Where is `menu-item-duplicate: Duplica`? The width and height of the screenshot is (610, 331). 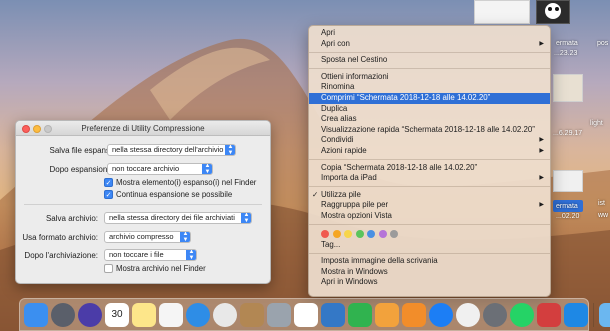 menu-item-duplicate: Duplica is located at coordinates (429, 109).